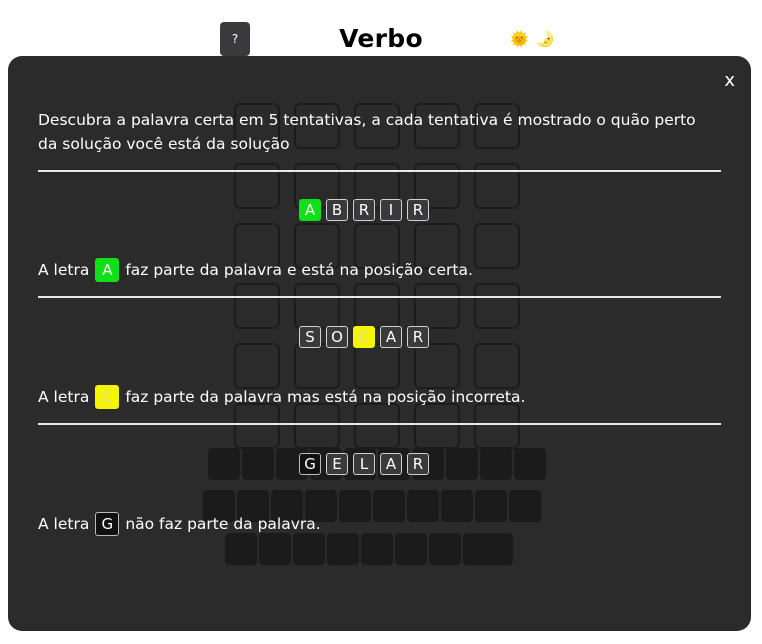  Describe the element at coordinates (729, 80) in the screenshot. I see `close-button: x` at that location.